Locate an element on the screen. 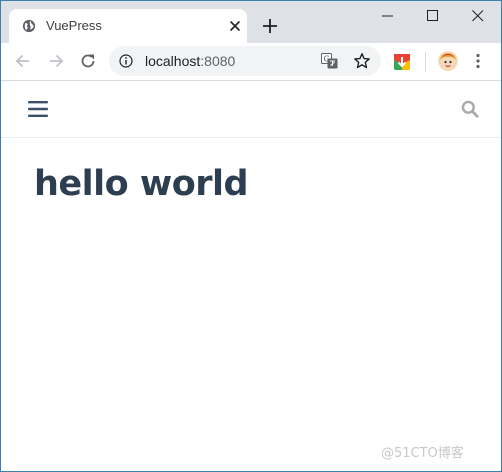 The width and height of the screenshot is (502, 472). minimize-icon is located at coordinates (387, 16).